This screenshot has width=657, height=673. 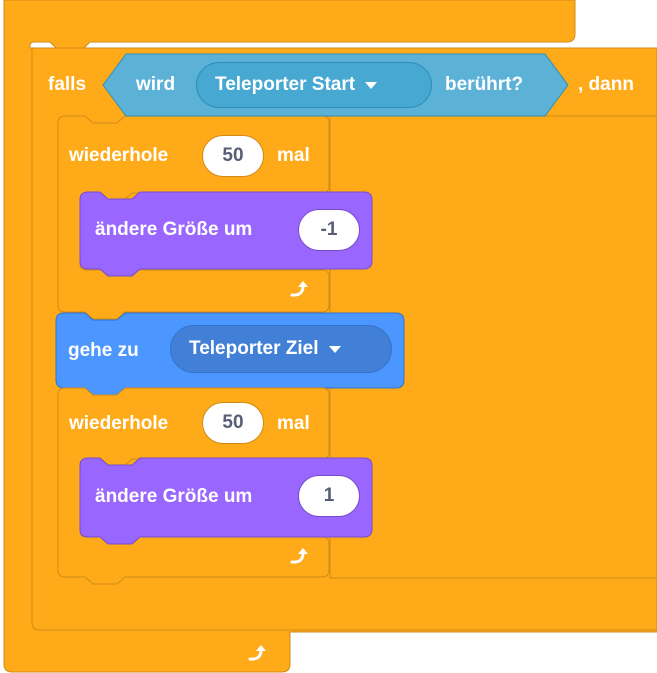 I want to click on goto-label: gehe zu, so click(x=103, y=350).